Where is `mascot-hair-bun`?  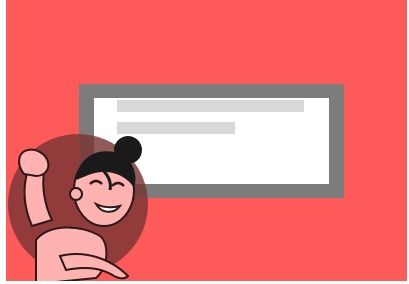 mascot-hair-bun is located at coordinates (128, 150).